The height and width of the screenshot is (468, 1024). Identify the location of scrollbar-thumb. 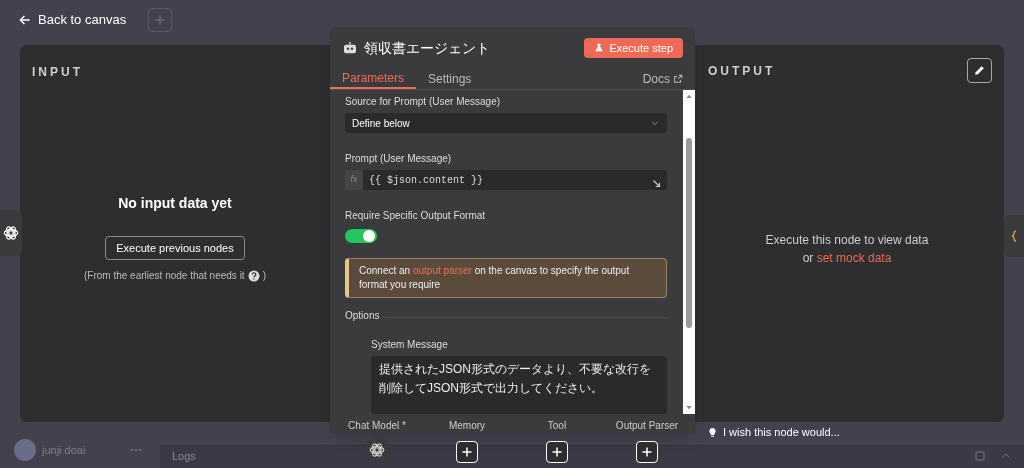
(689, 233).